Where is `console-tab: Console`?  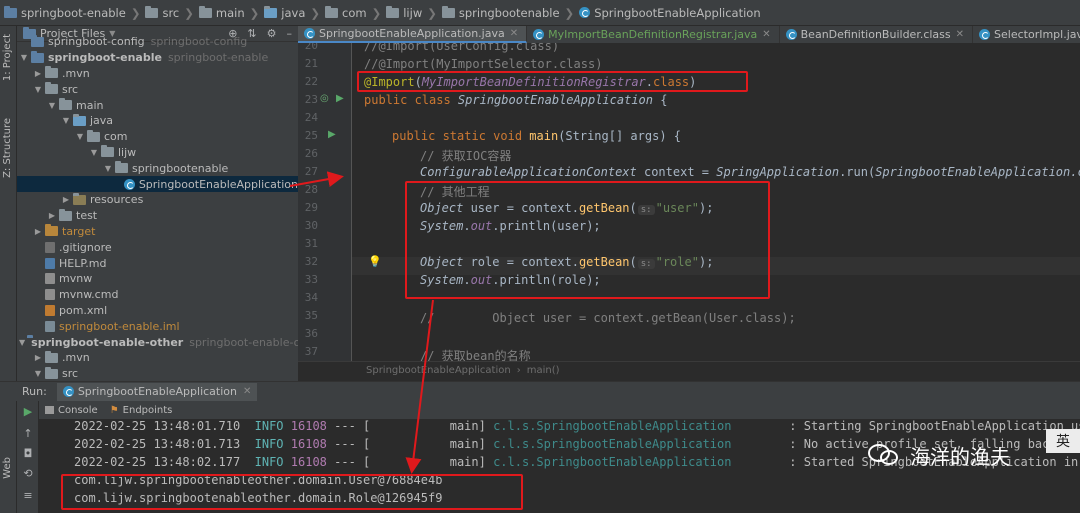
console-tab: Console is located at coordinates (71, 410).